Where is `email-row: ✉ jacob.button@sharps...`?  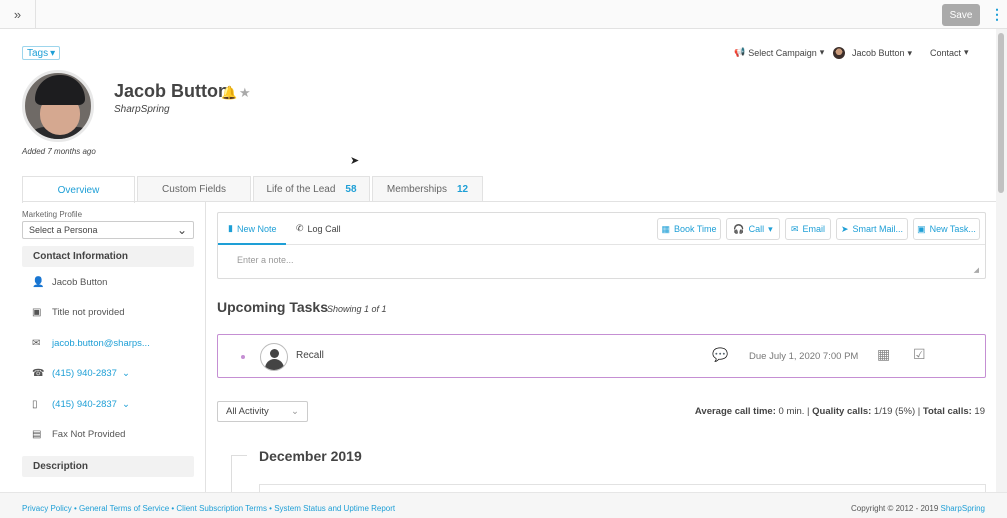 email-row: ✉ jacob.button@sharps... is located at coordinates (108, 343).